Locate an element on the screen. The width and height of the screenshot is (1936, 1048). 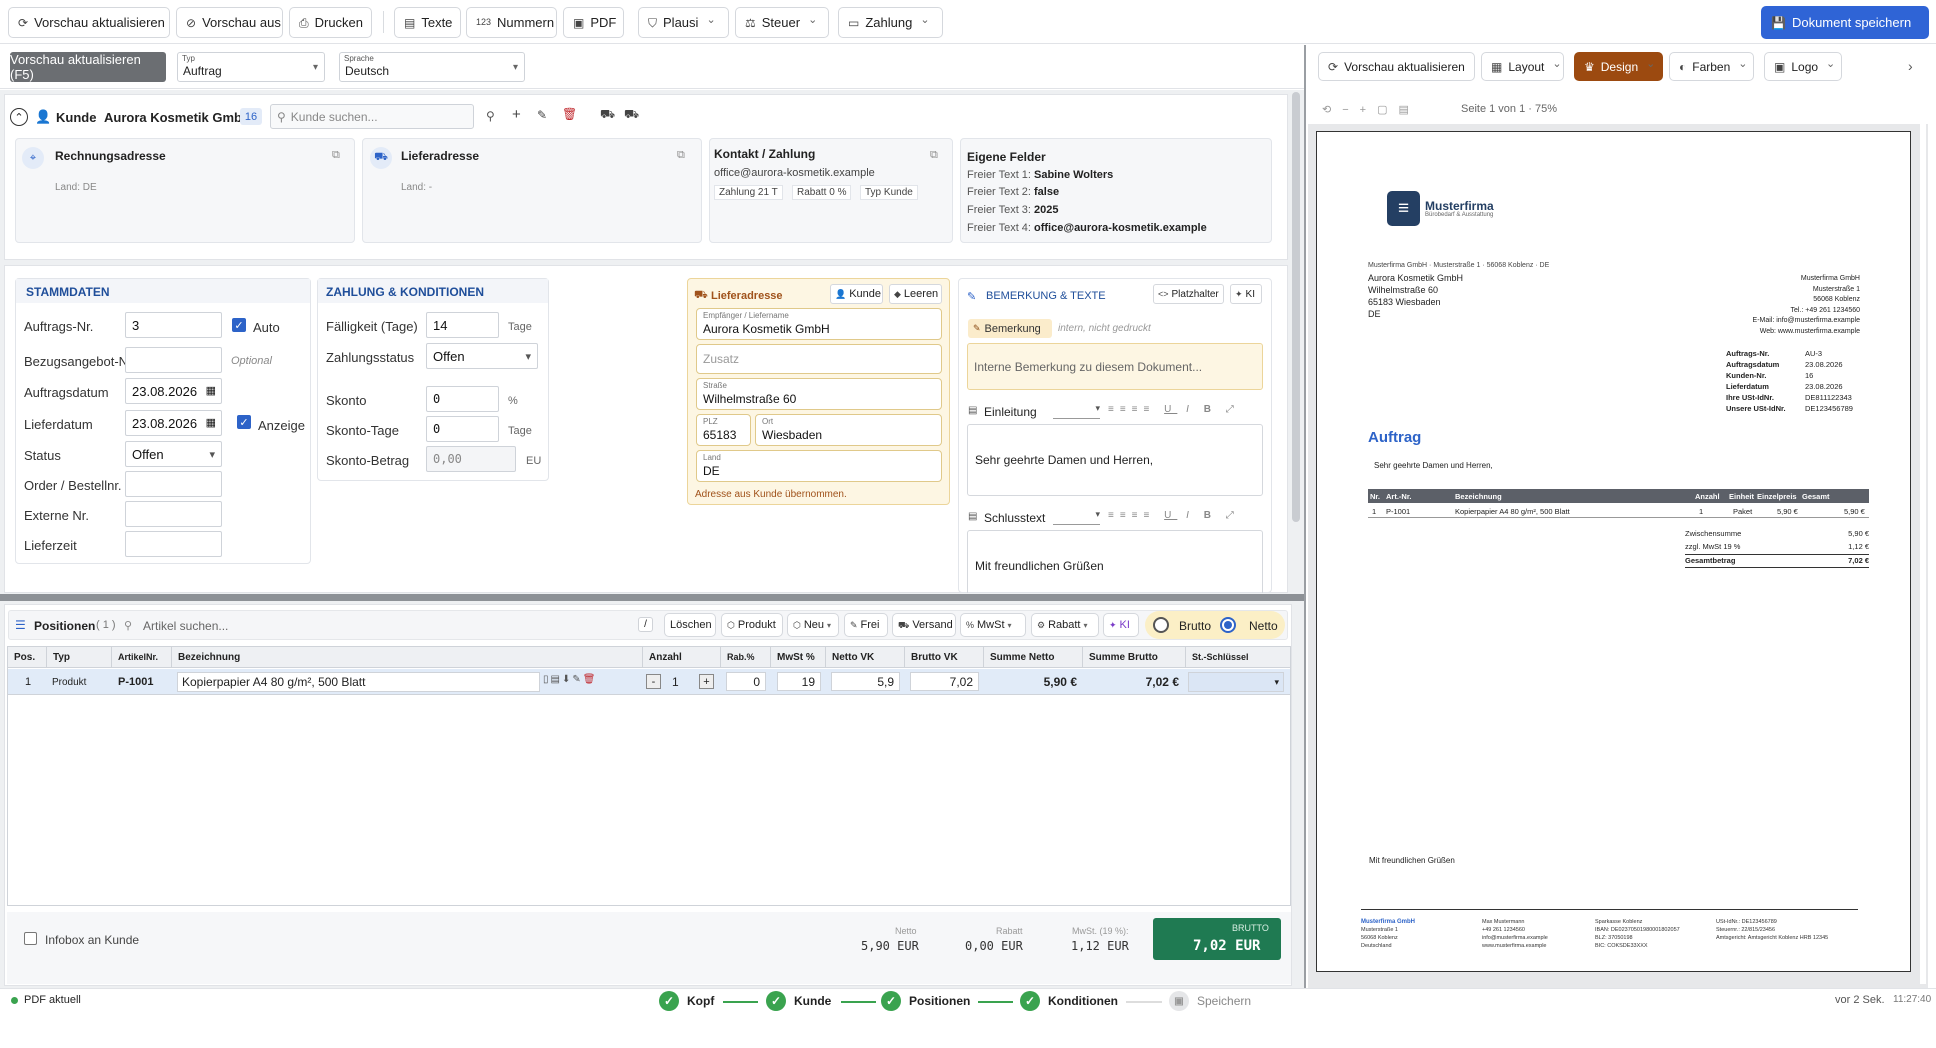
design-dropdown: ♛ Design is located at coordinates (1618, 66).